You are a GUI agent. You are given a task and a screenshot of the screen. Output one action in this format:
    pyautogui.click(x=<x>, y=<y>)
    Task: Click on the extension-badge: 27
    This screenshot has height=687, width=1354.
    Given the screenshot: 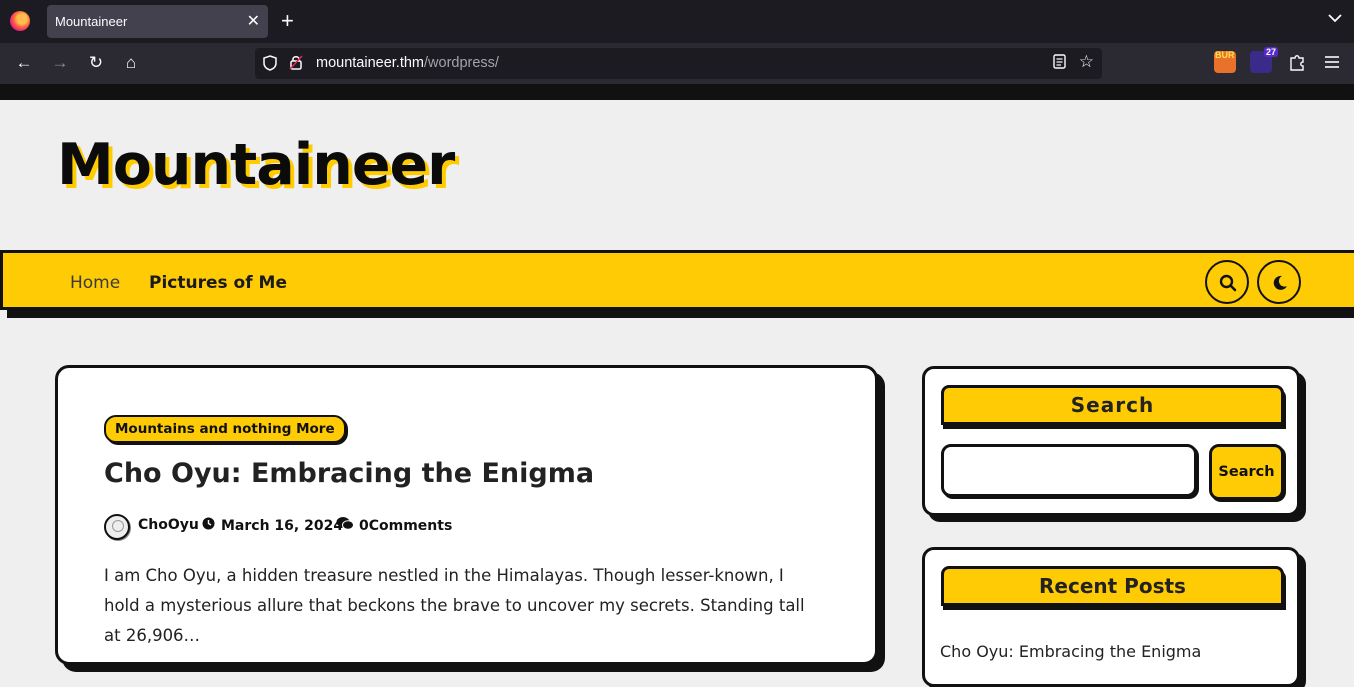 What is the action you would take?
    pyautogui.click(x=1270, y=52)
    